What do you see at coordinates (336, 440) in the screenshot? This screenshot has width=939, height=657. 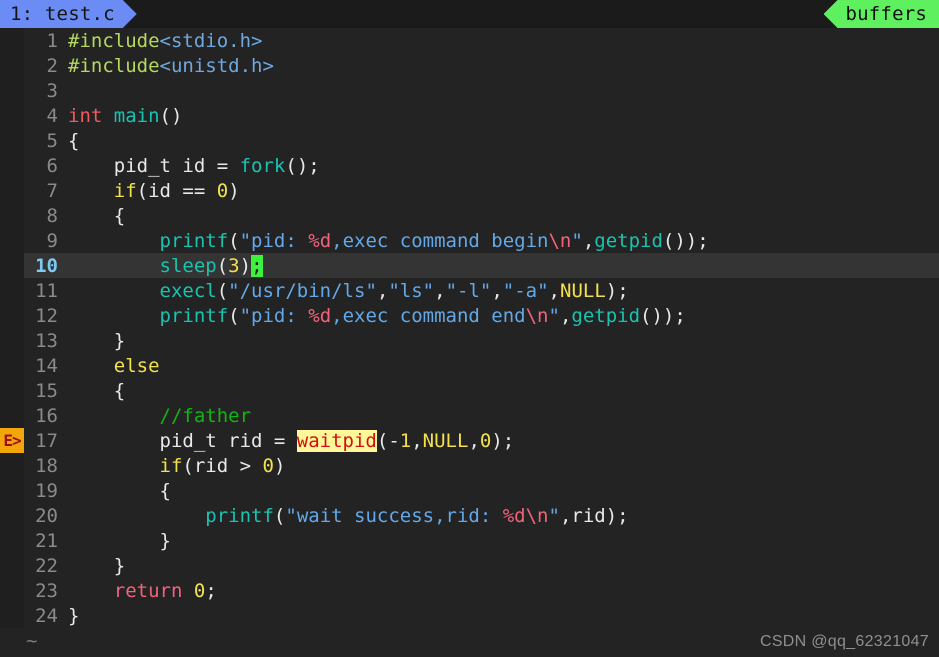 I see `error-highlight: waitpid` at bounding box center [336, 440].